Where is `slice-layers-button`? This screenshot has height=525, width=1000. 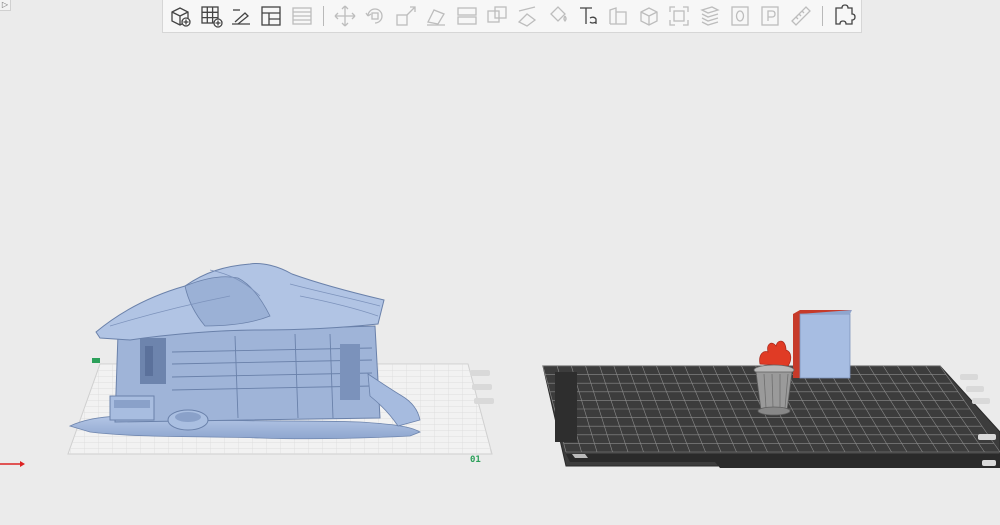 slice-layers-button is located at coordinates (302, 16).